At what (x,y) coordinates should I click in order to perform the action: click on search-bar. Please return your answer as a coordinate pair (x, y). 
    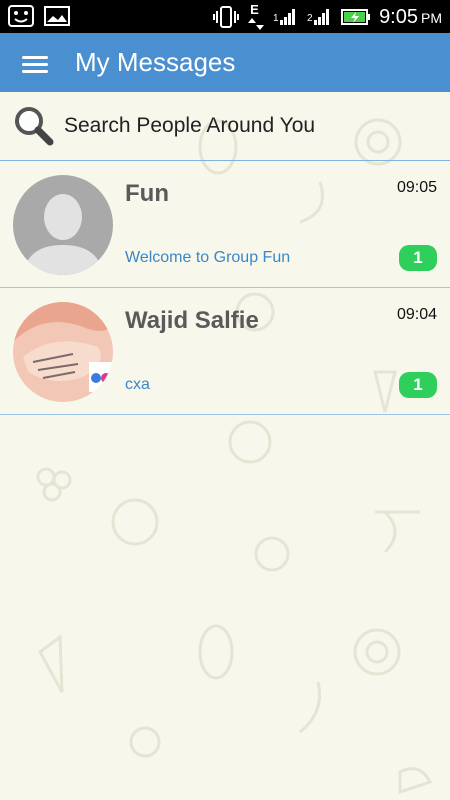
    Looking at the image, I should click on (225, 126).